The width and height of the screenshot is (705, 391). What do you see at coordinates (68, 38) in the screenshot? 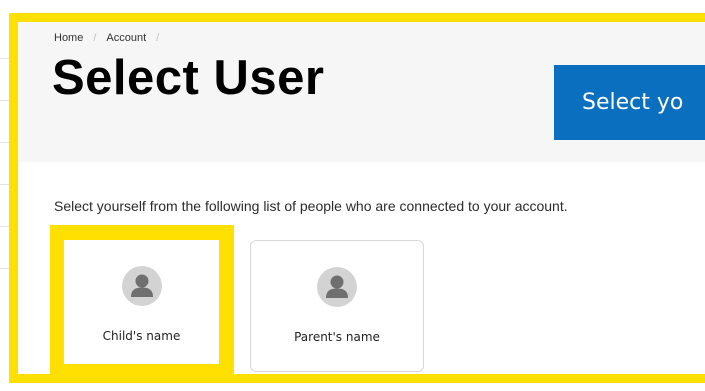
I see `breadcrumb-home-link: Home` at bounding box center [68, 38].